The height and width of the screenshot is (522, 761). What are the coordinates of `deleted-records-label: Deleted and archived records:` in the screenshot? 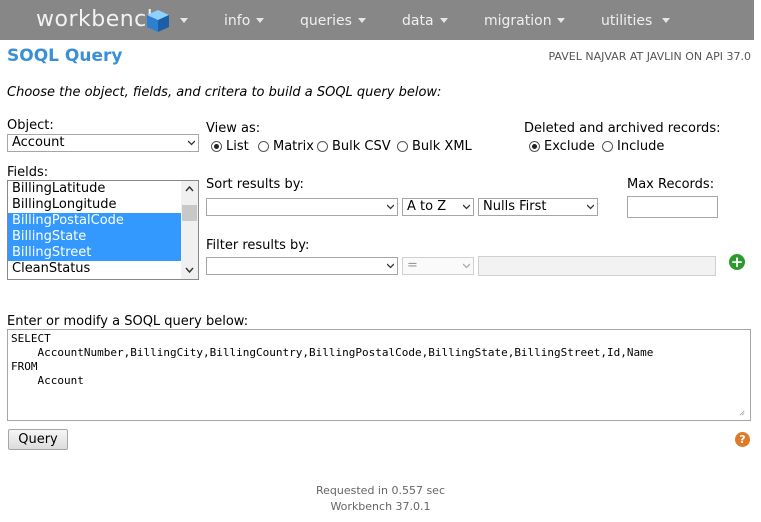 It's located at (622, 128).